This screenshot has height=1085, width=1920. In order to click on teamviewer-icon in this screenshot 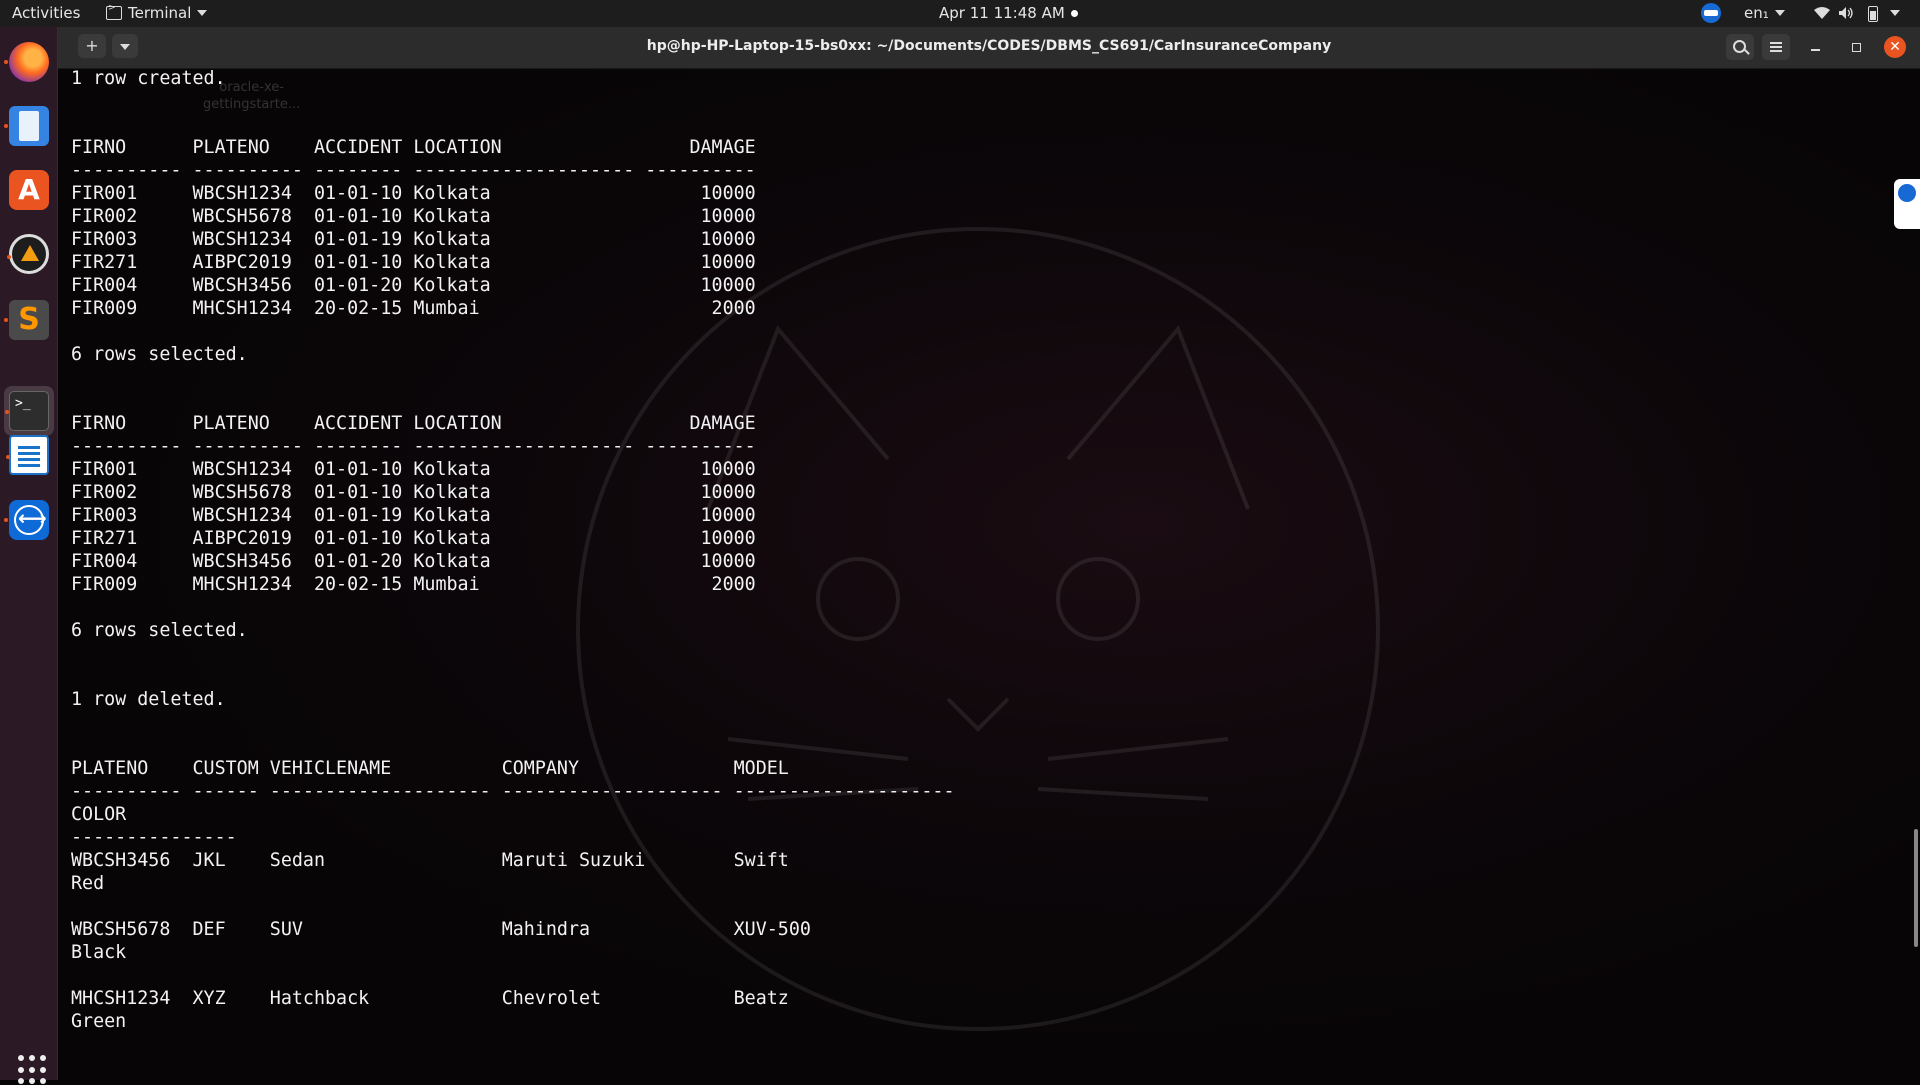, I will do `click(26, 520)`.